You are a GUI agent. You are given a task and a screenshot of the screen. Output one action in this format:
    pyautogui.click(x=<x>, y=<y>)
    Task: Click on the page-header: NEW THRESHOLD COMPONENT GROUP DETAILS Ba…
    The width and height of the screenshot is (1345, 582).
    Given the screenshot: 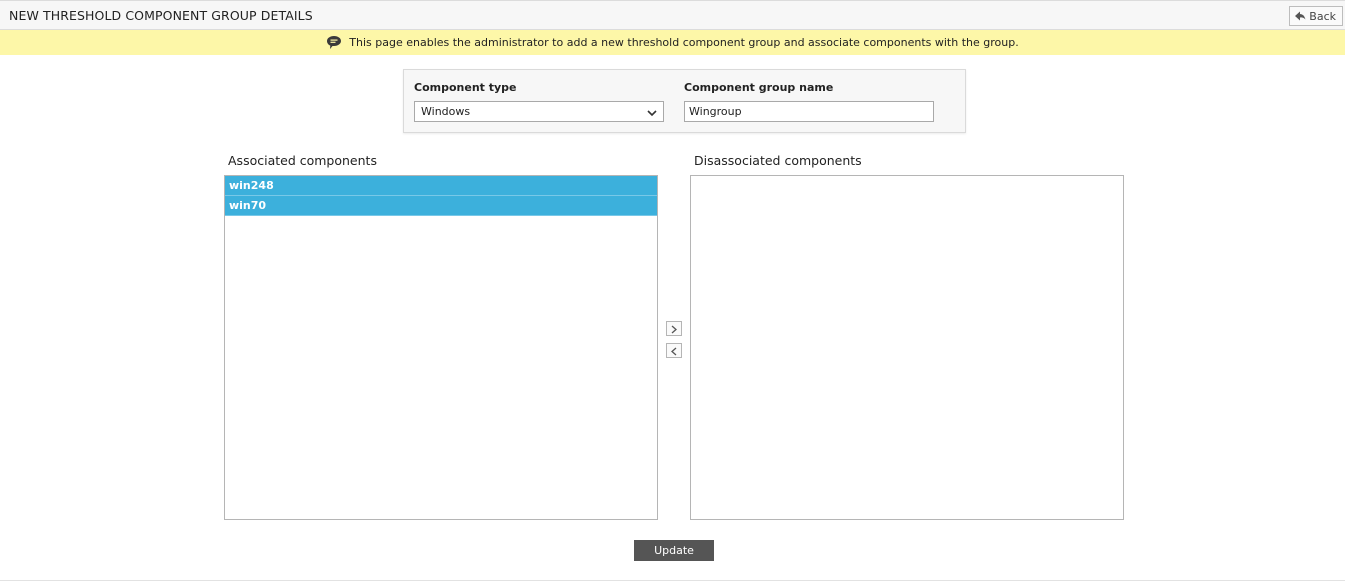 What is the action you would take?
    pyautogui.click(x=672, y=15)
    